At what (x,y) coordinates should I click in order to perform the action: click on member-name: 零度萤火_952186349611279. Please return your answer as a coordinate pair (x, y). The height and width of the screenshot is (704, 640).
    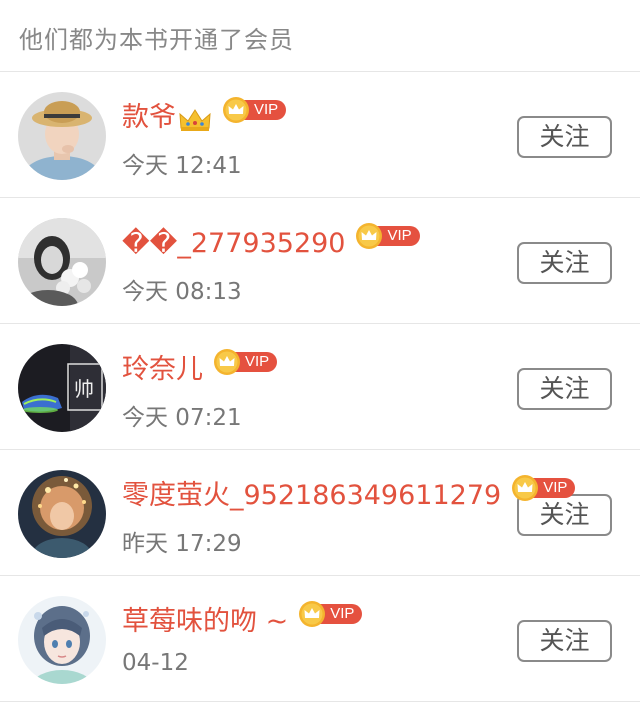
    Looking at the image, I should click on (311, 496).